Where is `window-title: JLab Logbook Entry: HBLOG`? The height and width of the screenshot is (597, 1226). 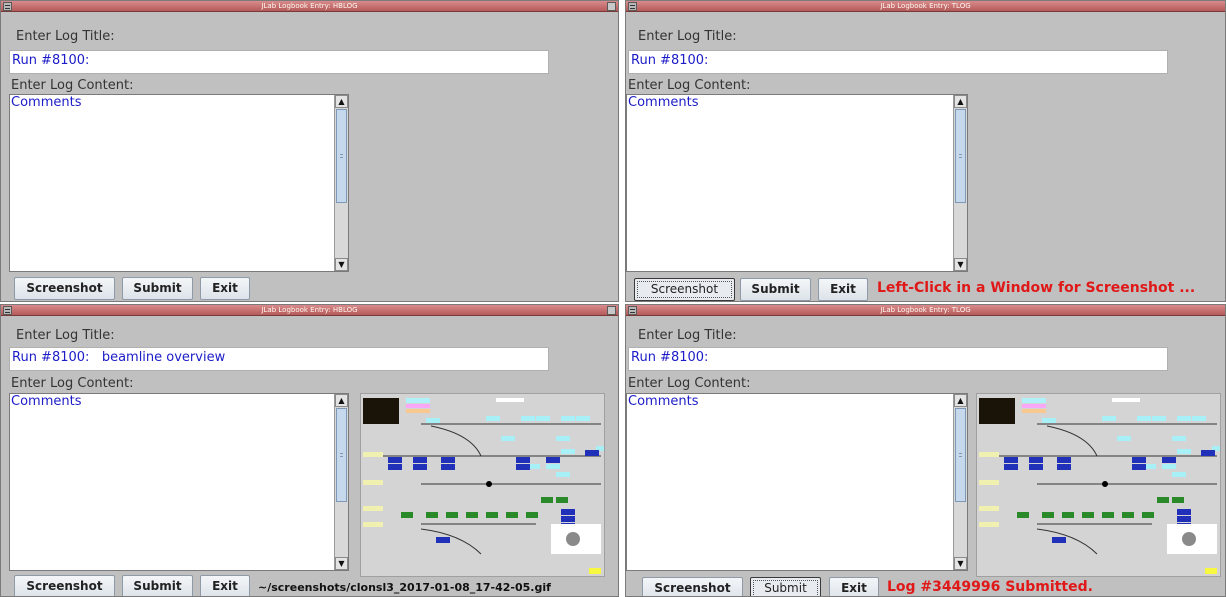
window-title: JLab Logbook Entry: HBLOG is located at coordinates (309, 310).